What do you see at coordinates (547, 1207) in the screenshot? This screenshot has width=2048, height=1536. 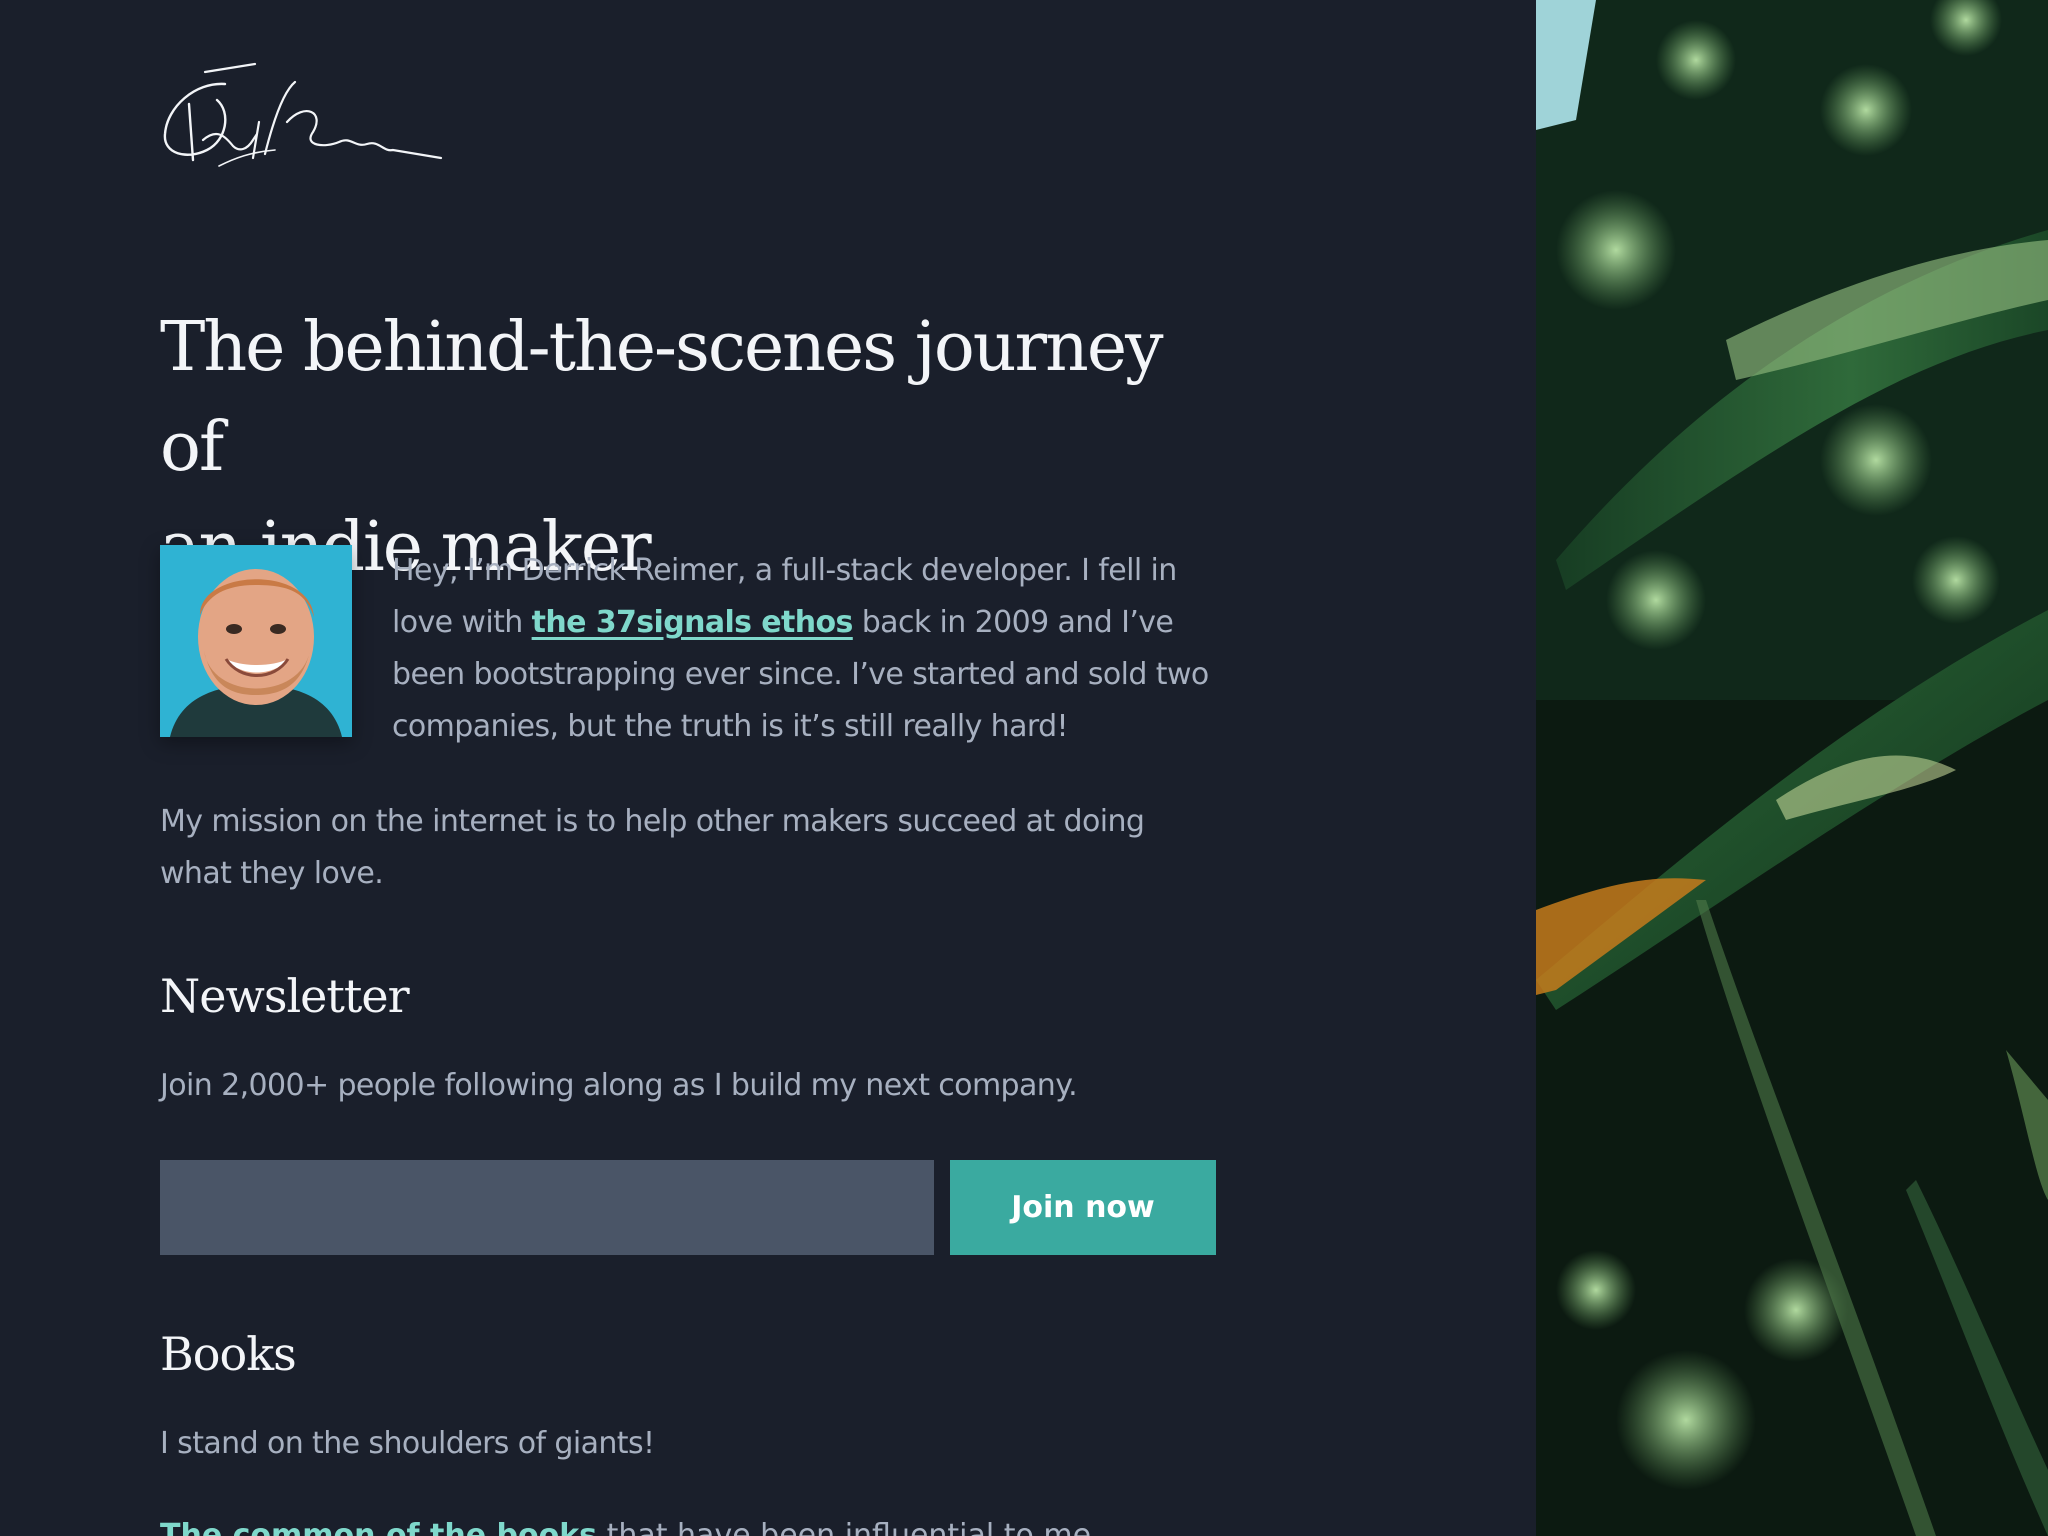 I see `newsletter-email-input` at bounding box center [547, 1207].